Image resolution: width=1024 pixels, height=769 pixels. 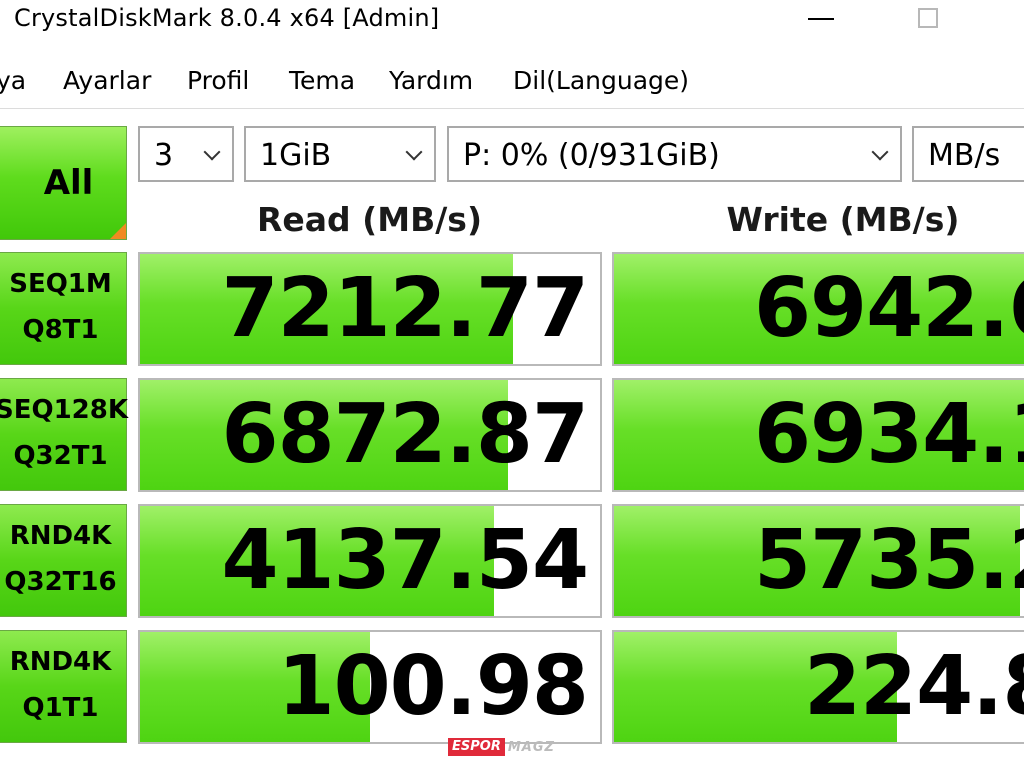 I want to click on test-name: SEQ1M, so click(x=60, y=284).